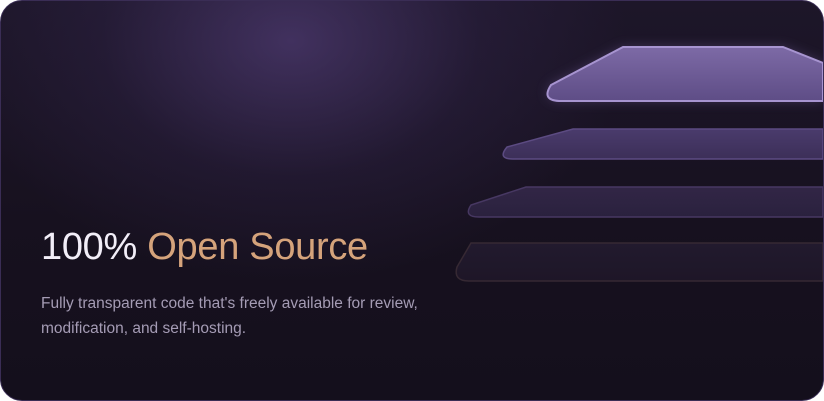 Image resolution: width=824 pixels, height=401 pixels. I want to click on headline: 100% Open Source, so click(204, 247).